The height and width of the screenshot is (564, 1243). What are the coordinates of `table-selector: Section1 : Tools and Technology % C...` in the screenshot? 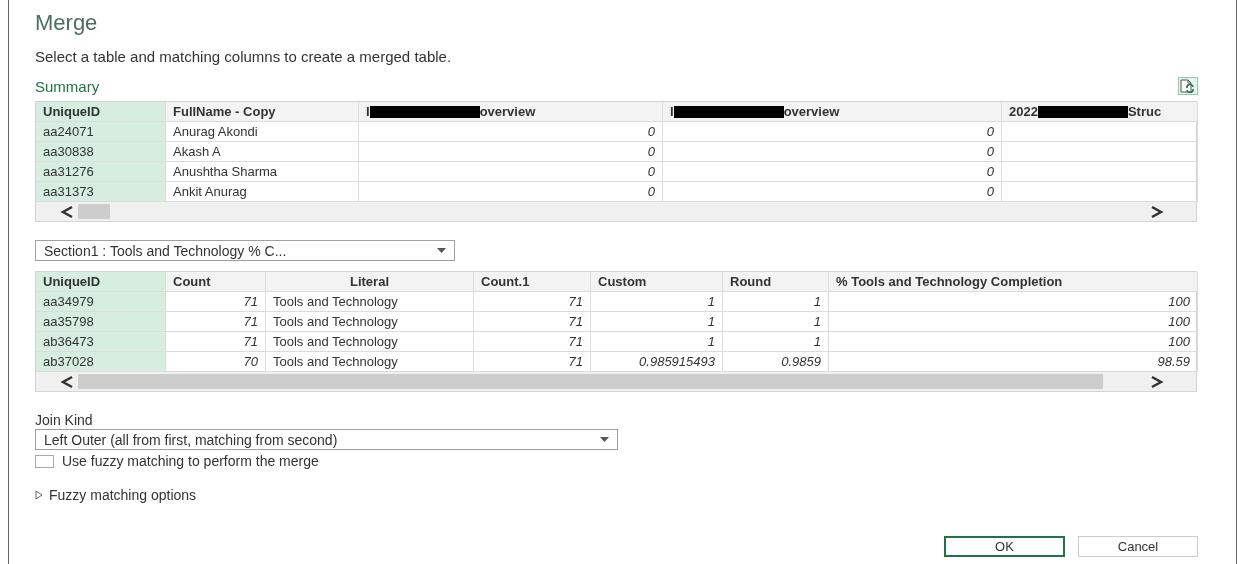 It's located at (245, 250).